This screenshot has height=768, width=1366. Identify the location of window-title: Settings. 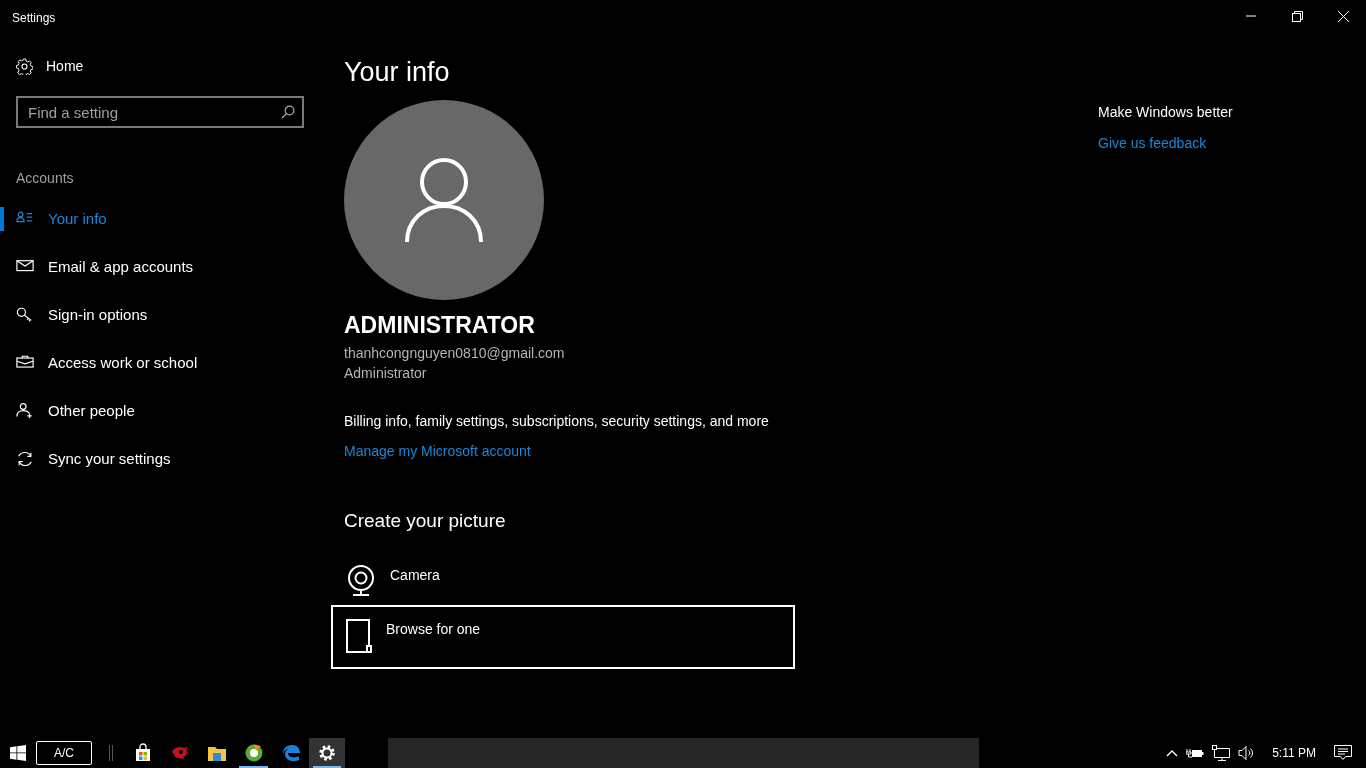
(33, 18).